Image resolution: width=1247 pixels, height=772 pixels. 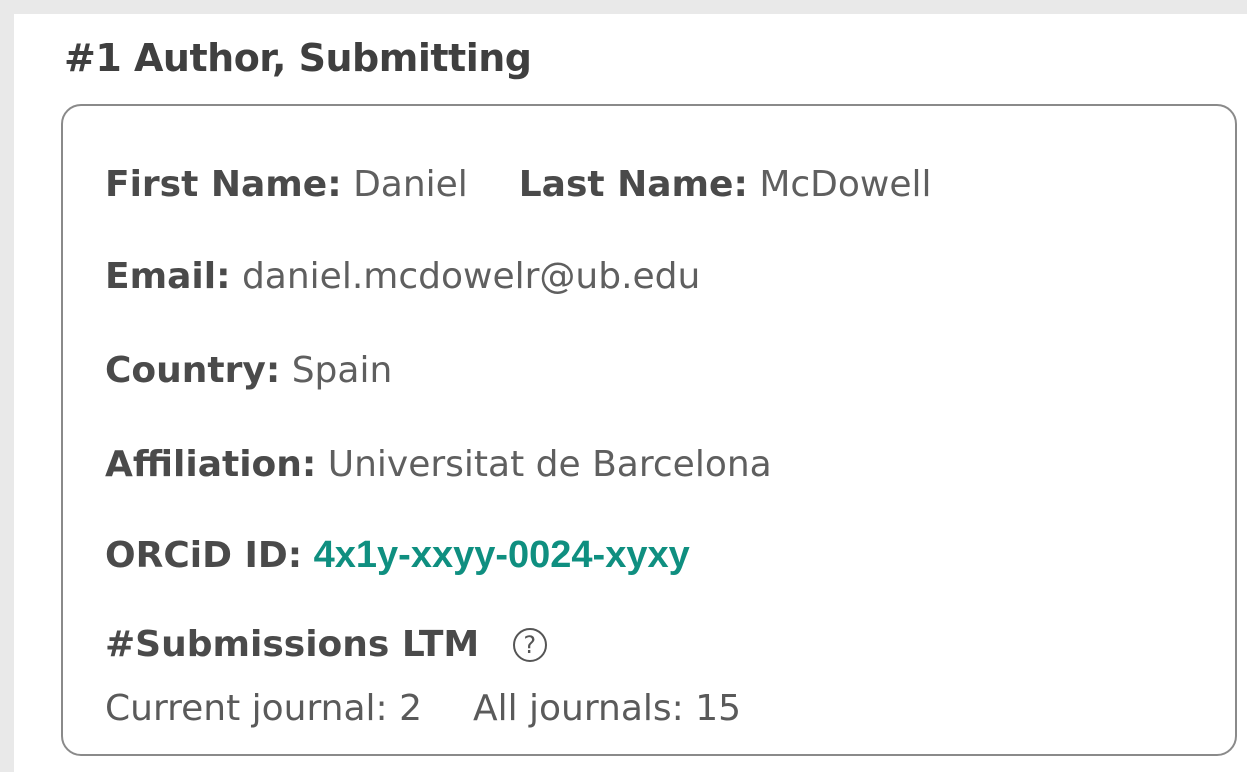 What do you see at coordinates (410, 184) in the screenshot?
I see `first-name-value: Daniel` at bounding box center [410, 184].